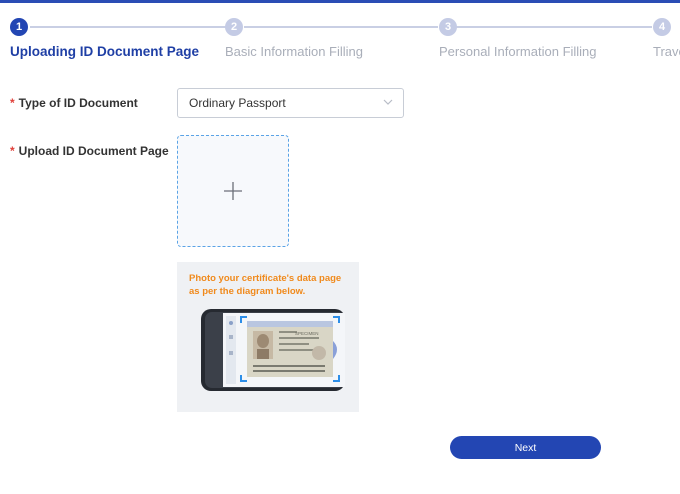  What do you see at coordinates (234, 27) in the screenshot?
I see `step-2-circle: 2` at bounding box center [234, 27].